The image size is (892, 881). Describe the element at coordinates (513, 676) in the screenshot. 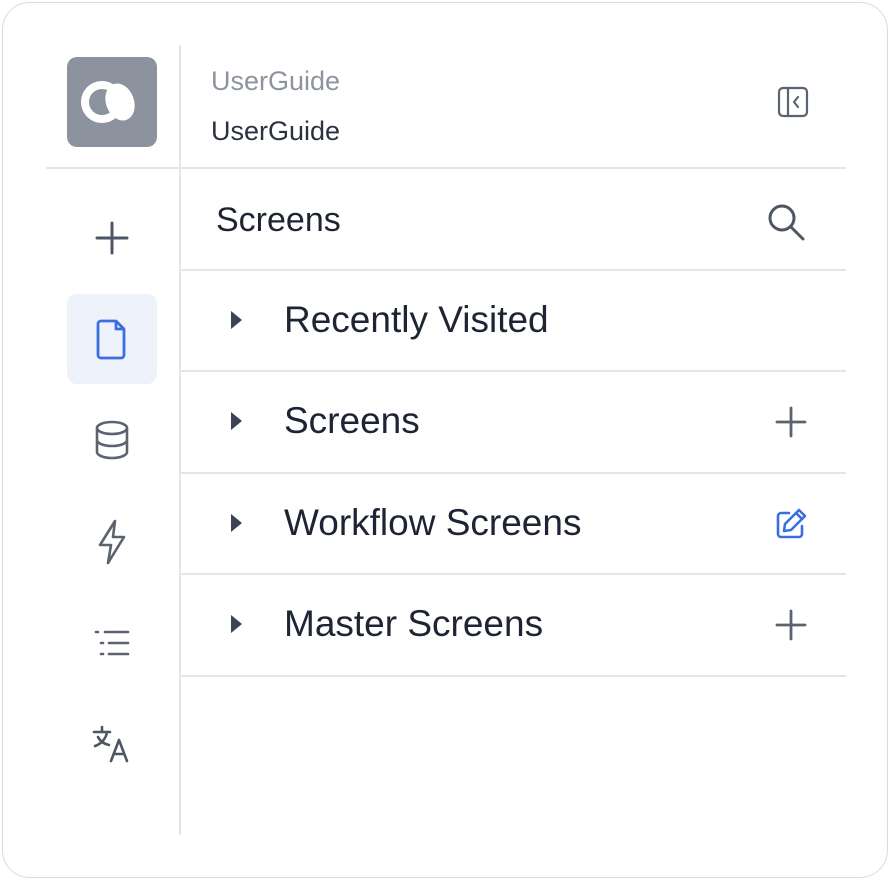

I see `row-divider` at that location.